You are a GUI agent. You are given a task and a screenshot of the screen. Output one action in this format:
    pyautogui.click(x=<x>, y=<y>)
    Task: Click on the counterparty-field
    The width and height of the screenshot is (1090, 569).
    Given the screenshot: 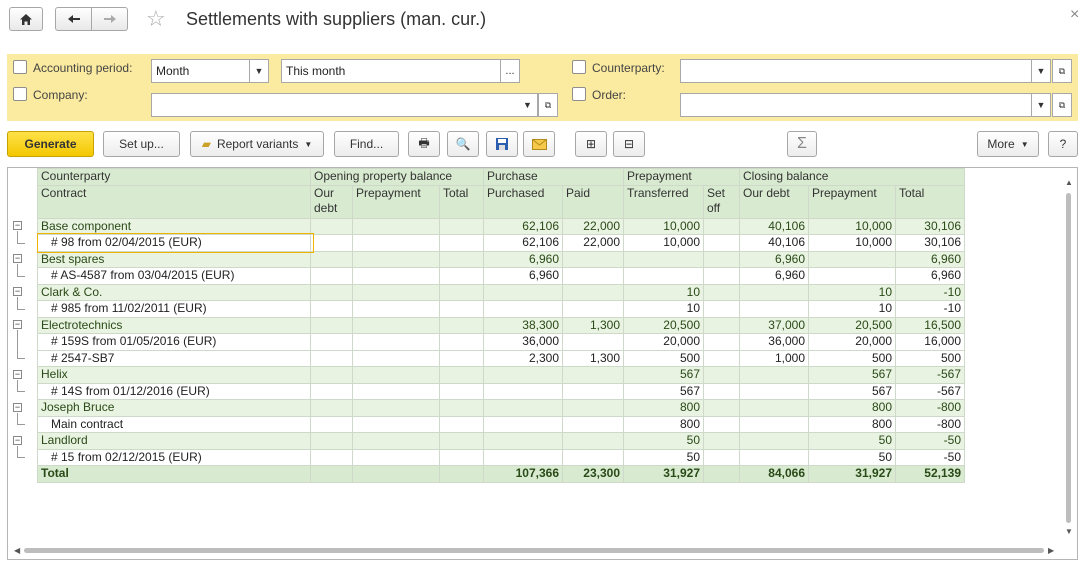 What is the action you would take?
    pyautogui.click(x=856, y=71)
    